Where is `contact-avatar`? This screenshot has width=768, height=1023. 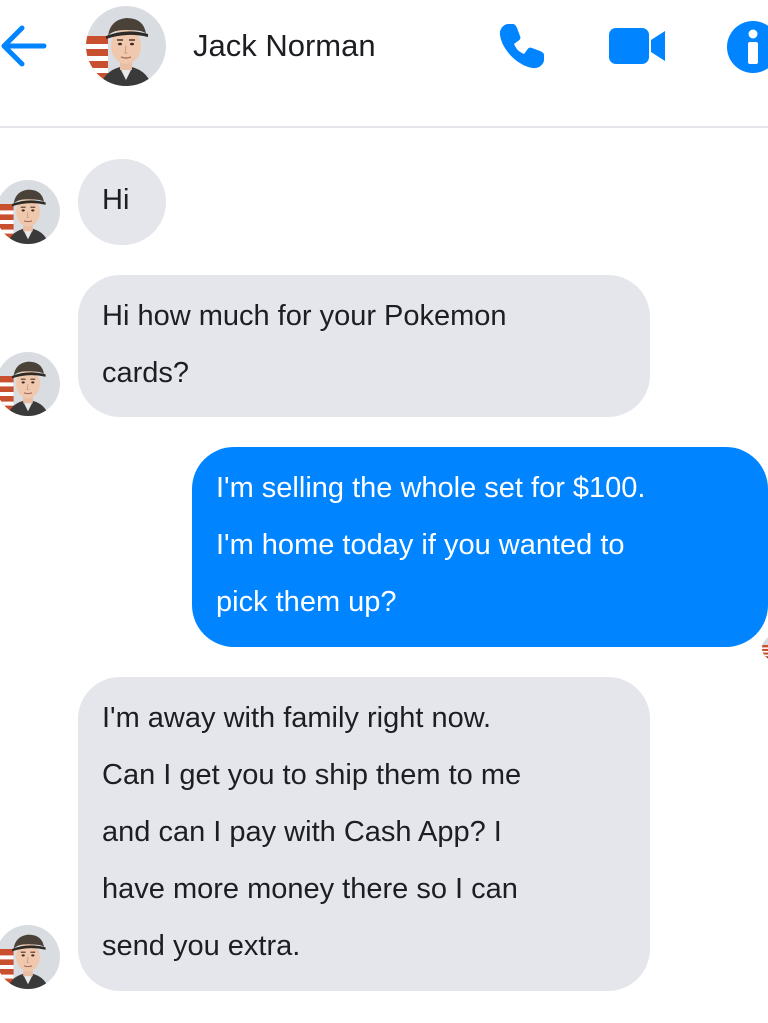 contact-avatar is located at coordinates (126, 46).